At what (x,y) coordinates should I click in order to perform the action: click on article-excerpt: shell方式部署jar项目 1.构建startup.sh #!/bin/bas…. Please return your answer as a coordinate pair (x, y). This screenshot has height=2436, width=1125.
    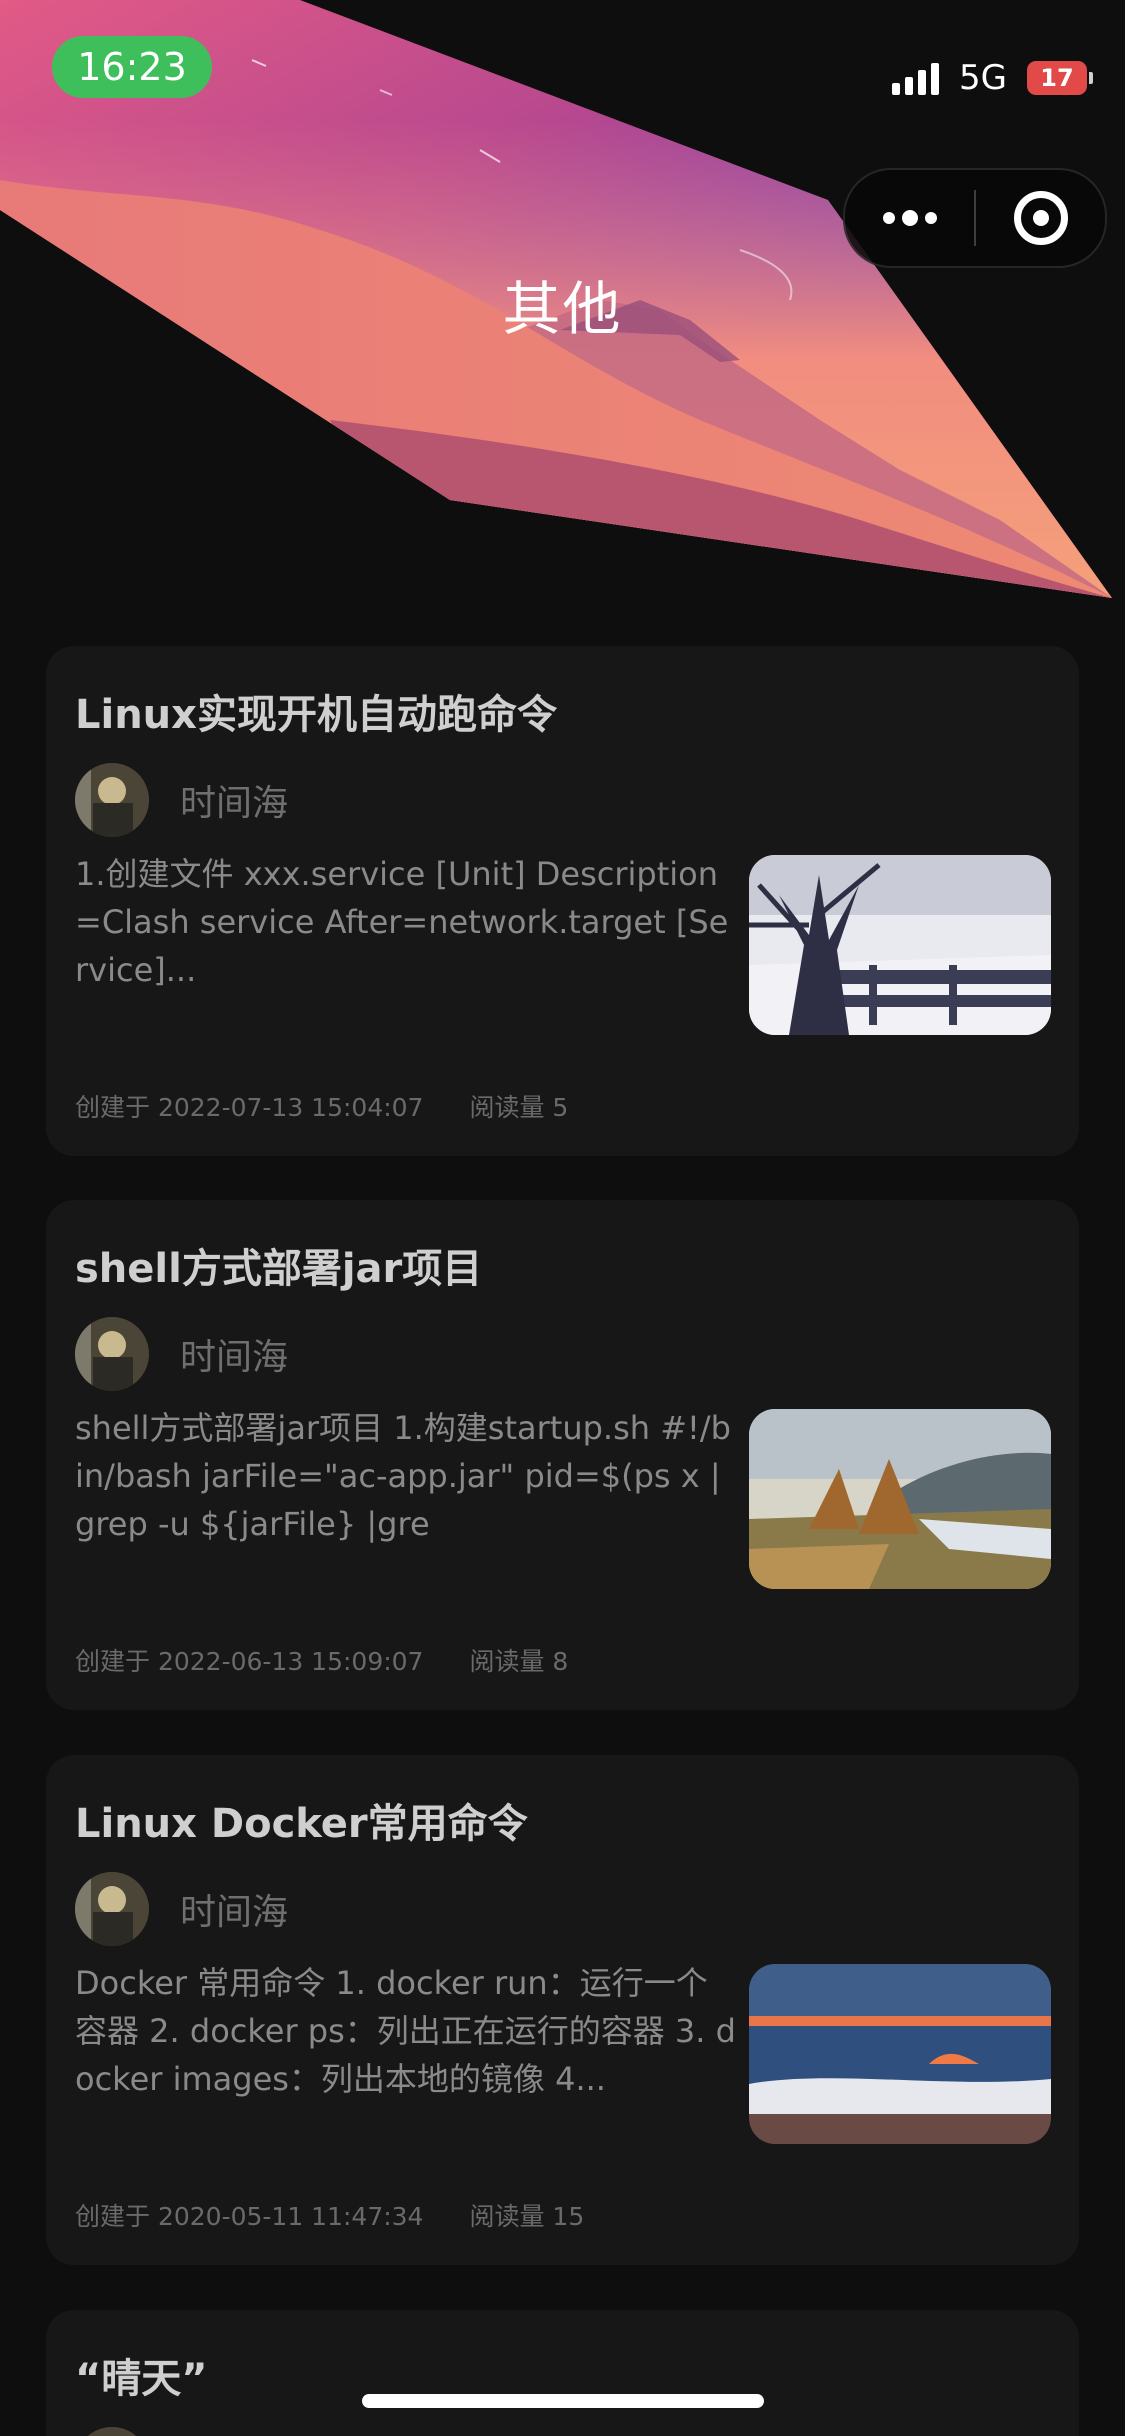
    Looking at the image, I should click on (403, 1476).